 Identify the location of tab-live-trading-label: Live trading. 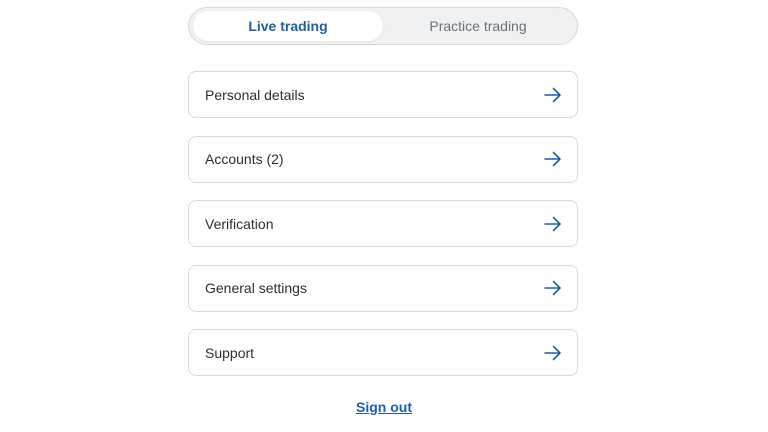
(288, 26).